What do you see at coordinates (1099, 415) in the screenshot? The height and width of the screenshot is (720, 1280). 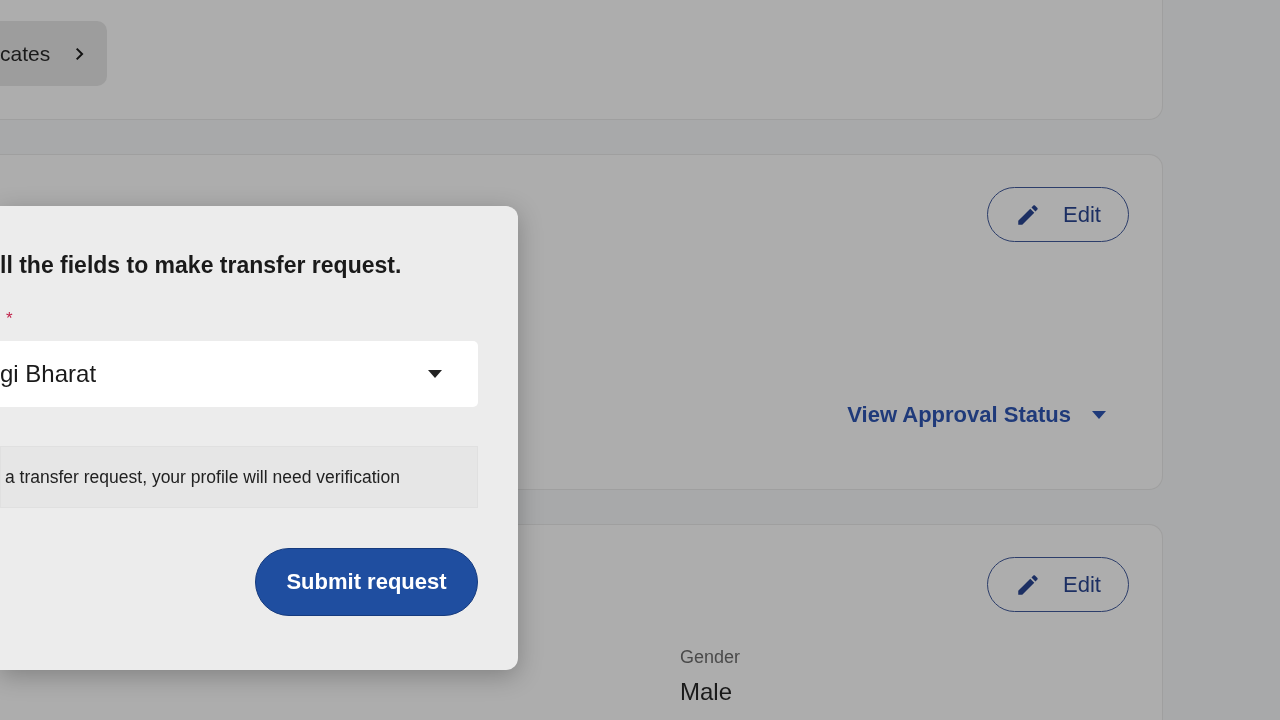 I see `caret-icon` at bounding box center [1099, 415].